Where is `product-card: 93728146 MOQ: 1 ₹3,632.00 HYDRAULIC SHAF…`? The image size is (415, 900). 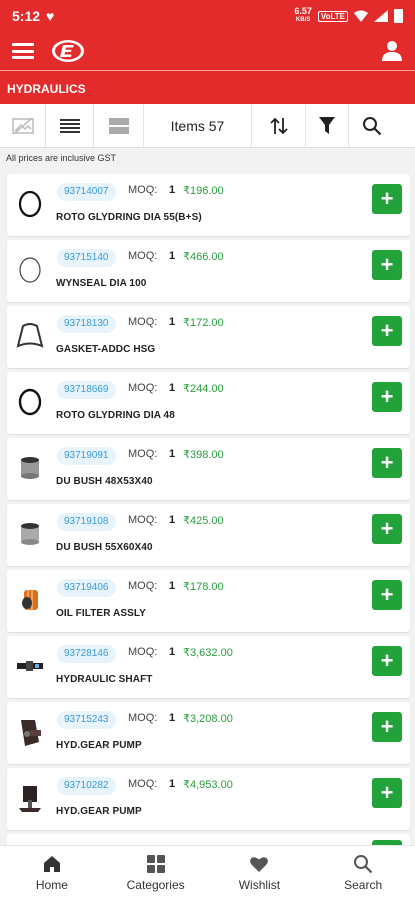
product-card: 93728146 MOQ: 1 ₹3,632.00 HYDRAULIC SHAF… is located at coordinates (208, 667).